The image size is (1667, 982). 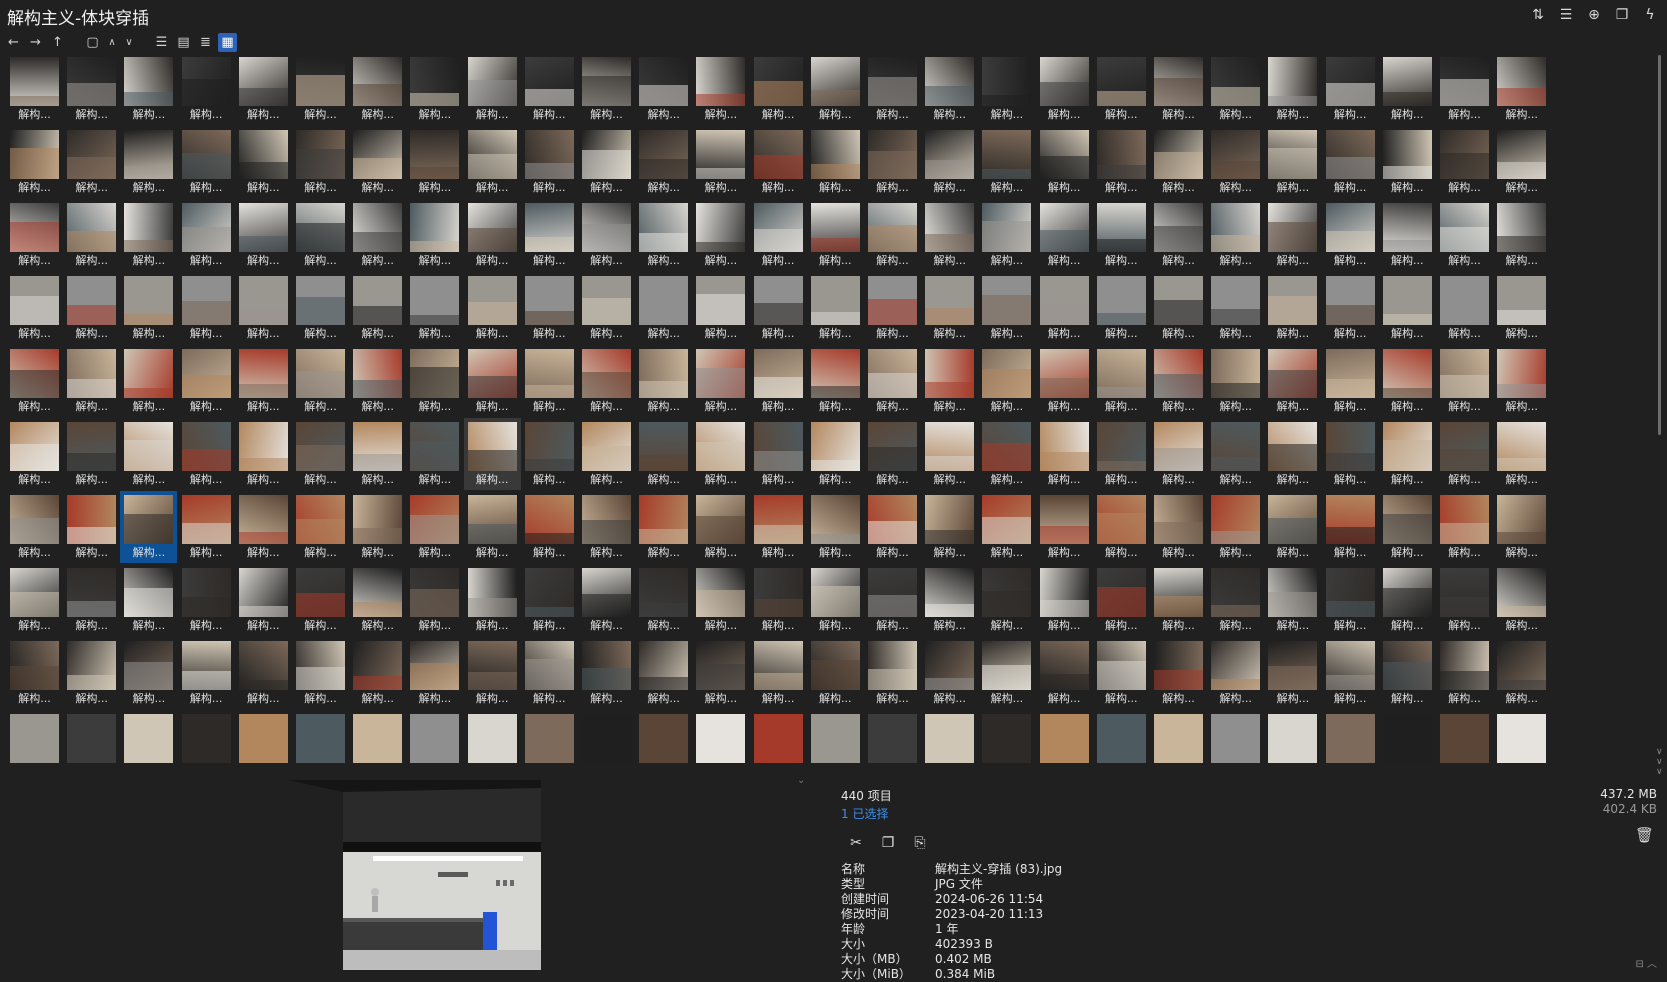 I want to click on chevron-down-icon: ∨, so click(x=129, y=42).